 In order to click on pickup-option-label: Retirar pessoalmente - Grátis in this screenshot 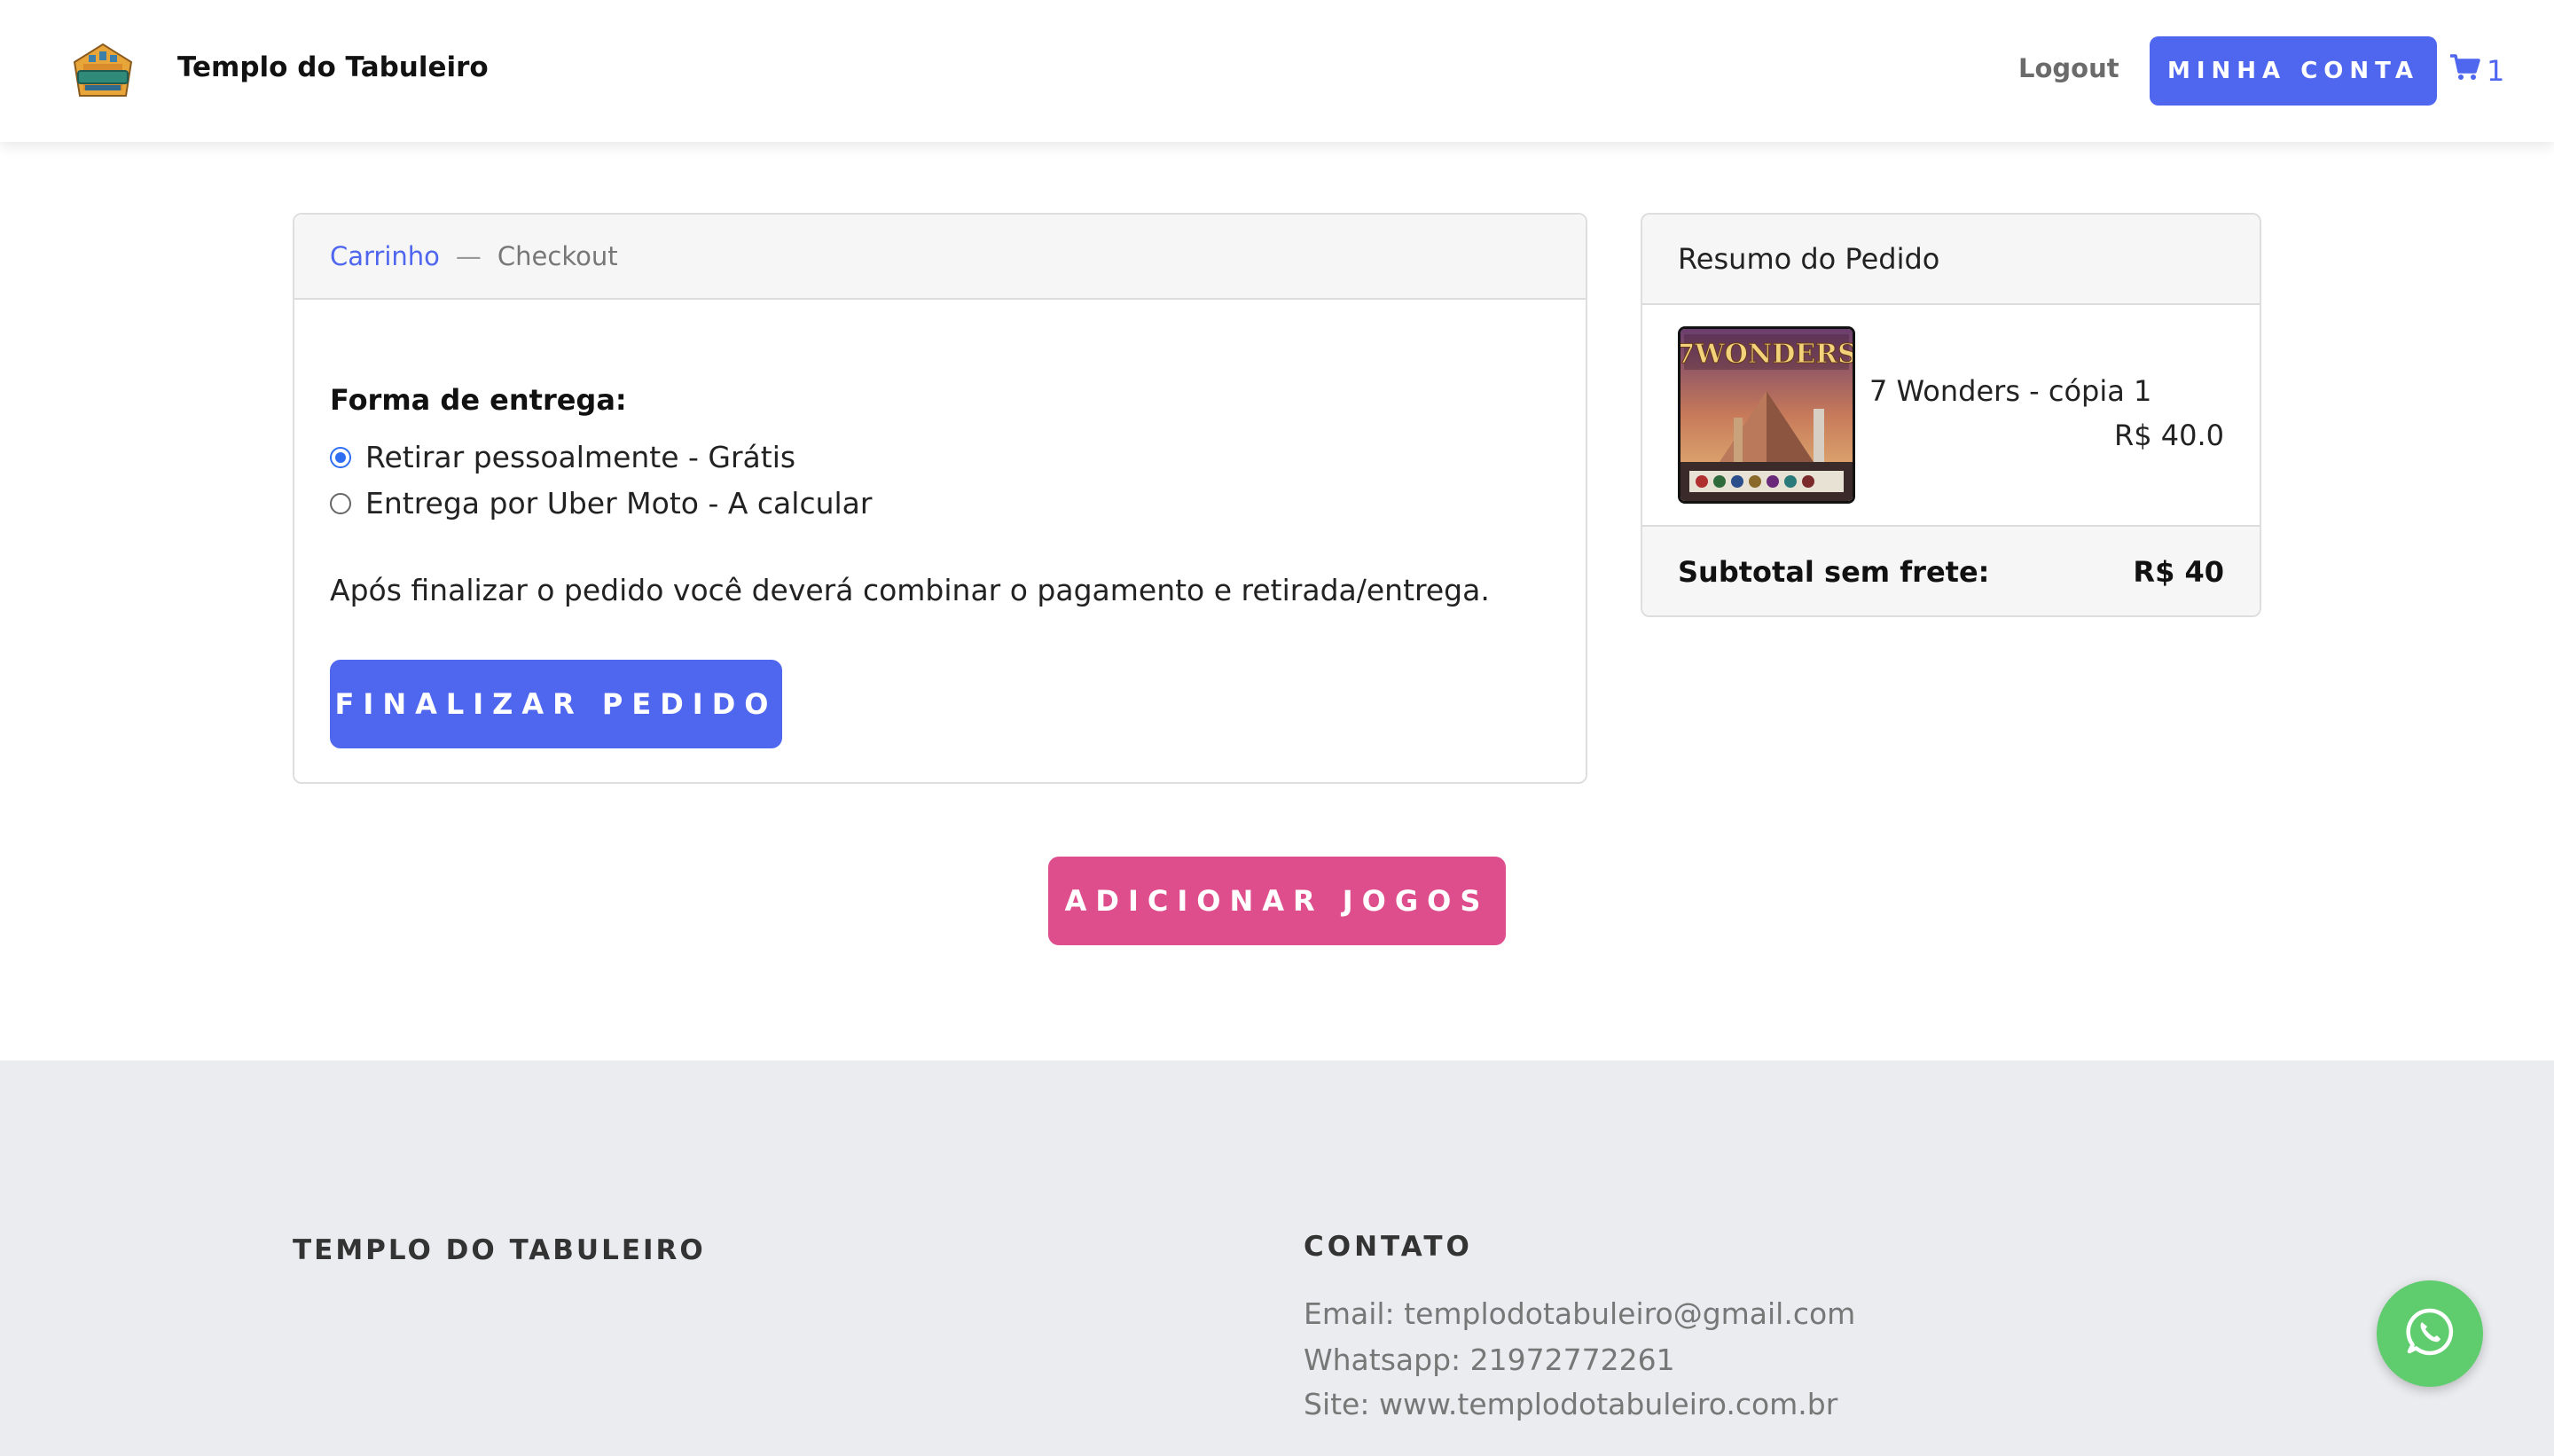, I will do `click(580, 457)`.